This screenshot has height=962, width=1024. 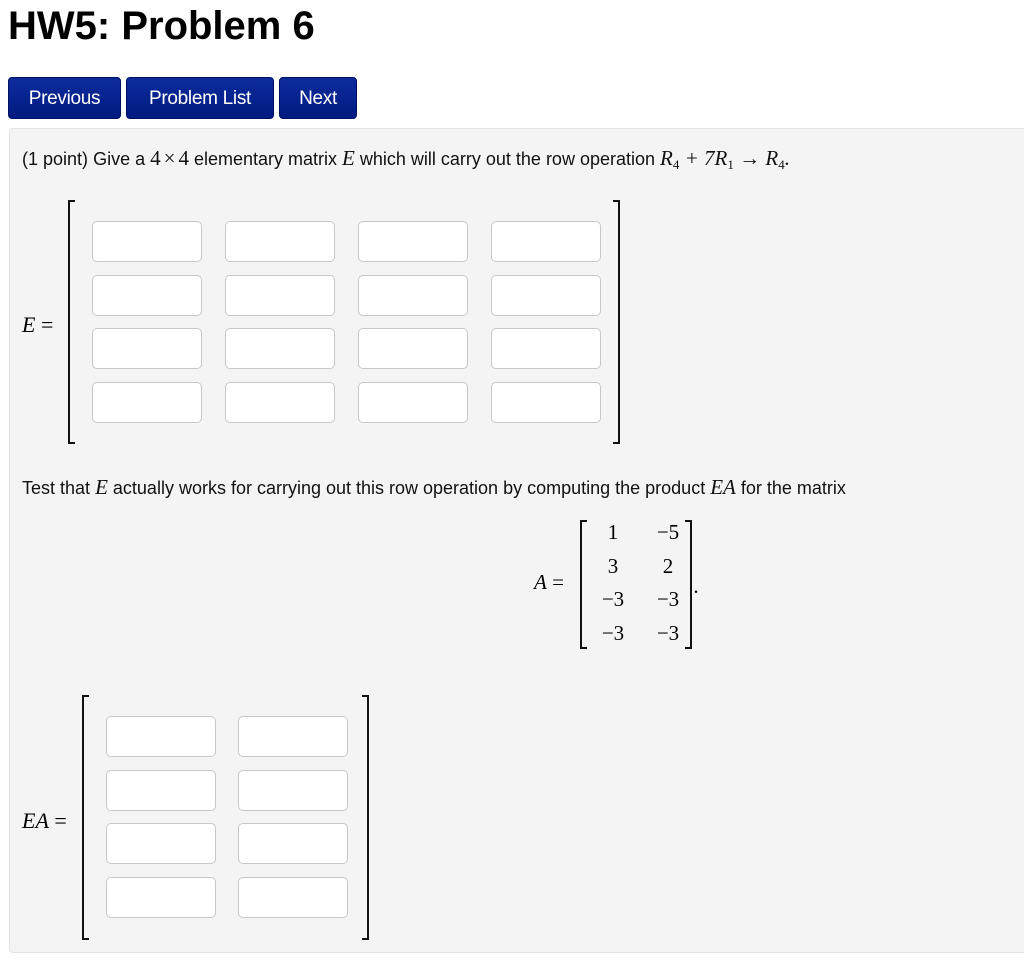 I want to click on statement-text-2: elementary matrix, so click(x=265, y=159).